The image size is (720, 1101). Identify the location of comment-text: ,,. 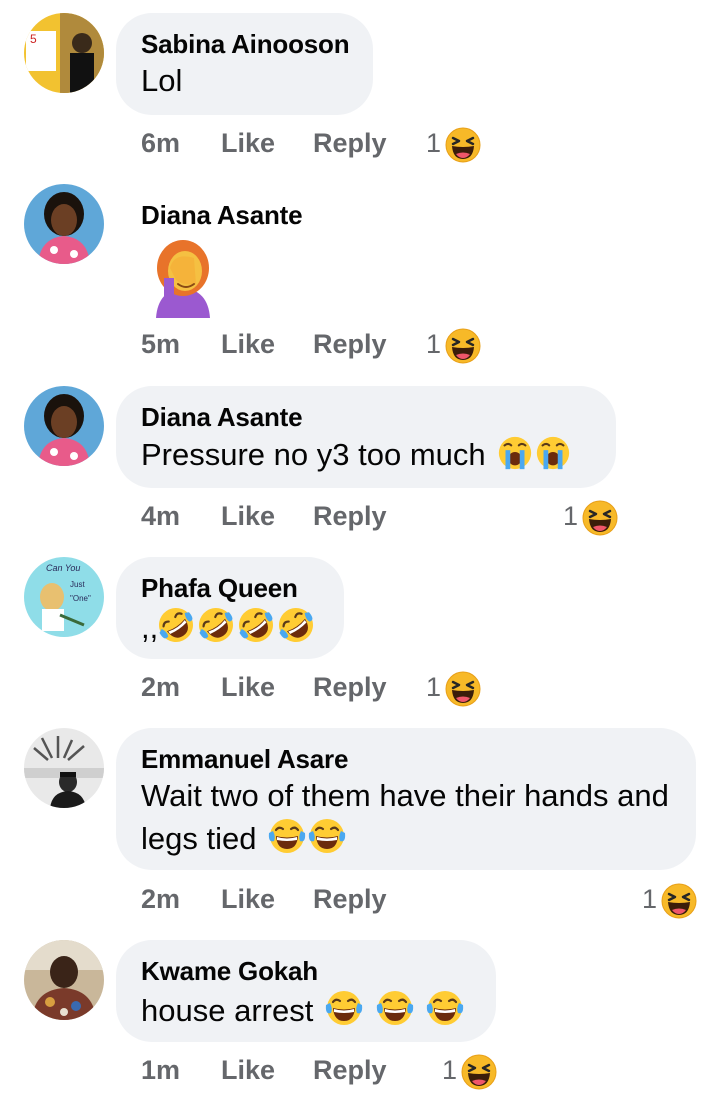
(230, 626).